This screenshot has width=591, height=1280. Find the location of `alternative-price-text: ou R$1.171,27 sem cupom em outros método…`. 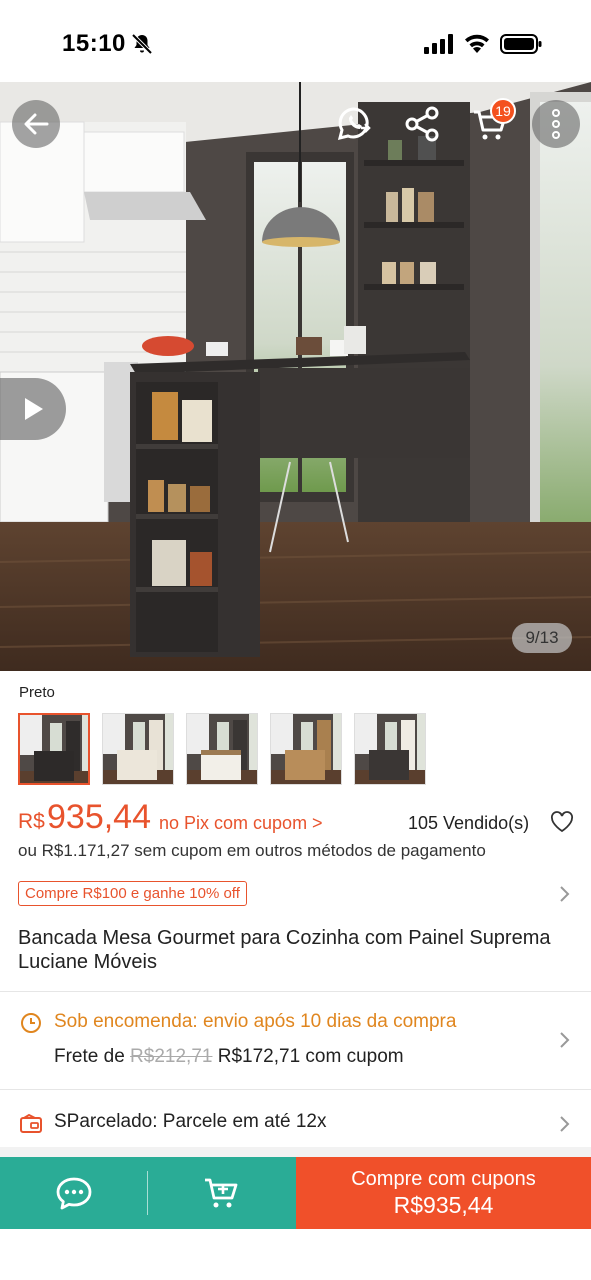

alternative-price-text: ou R$1.171,27 sem cupom em outros método… is located at coordinates (252, 850).